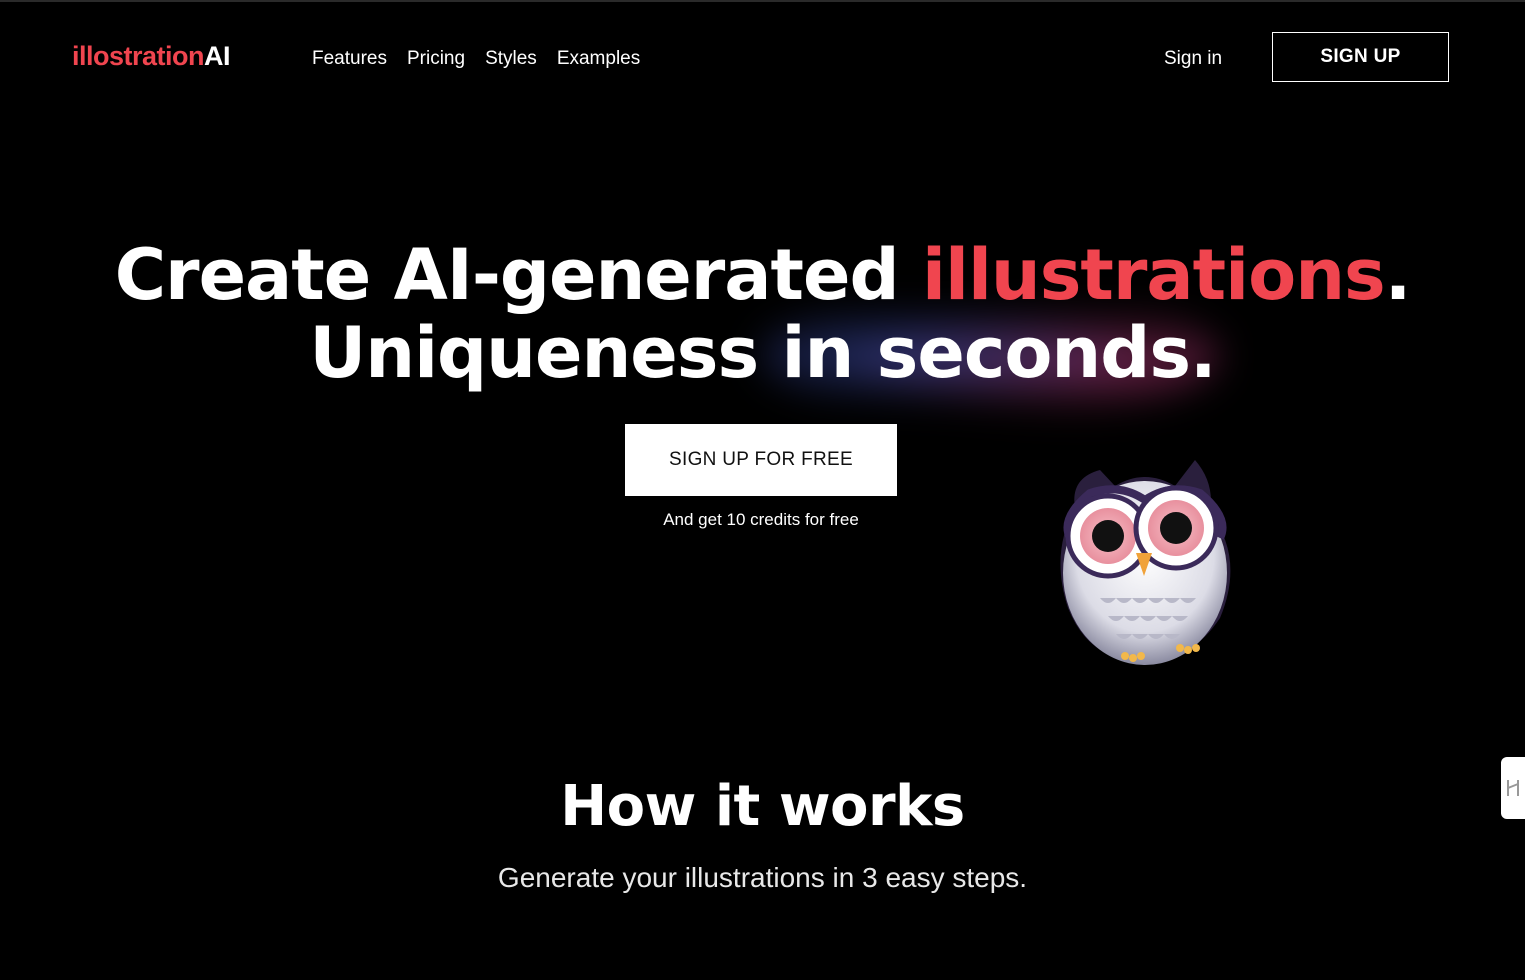  I want to click on headline-accent-word: illustrations, so click(1153, 275).